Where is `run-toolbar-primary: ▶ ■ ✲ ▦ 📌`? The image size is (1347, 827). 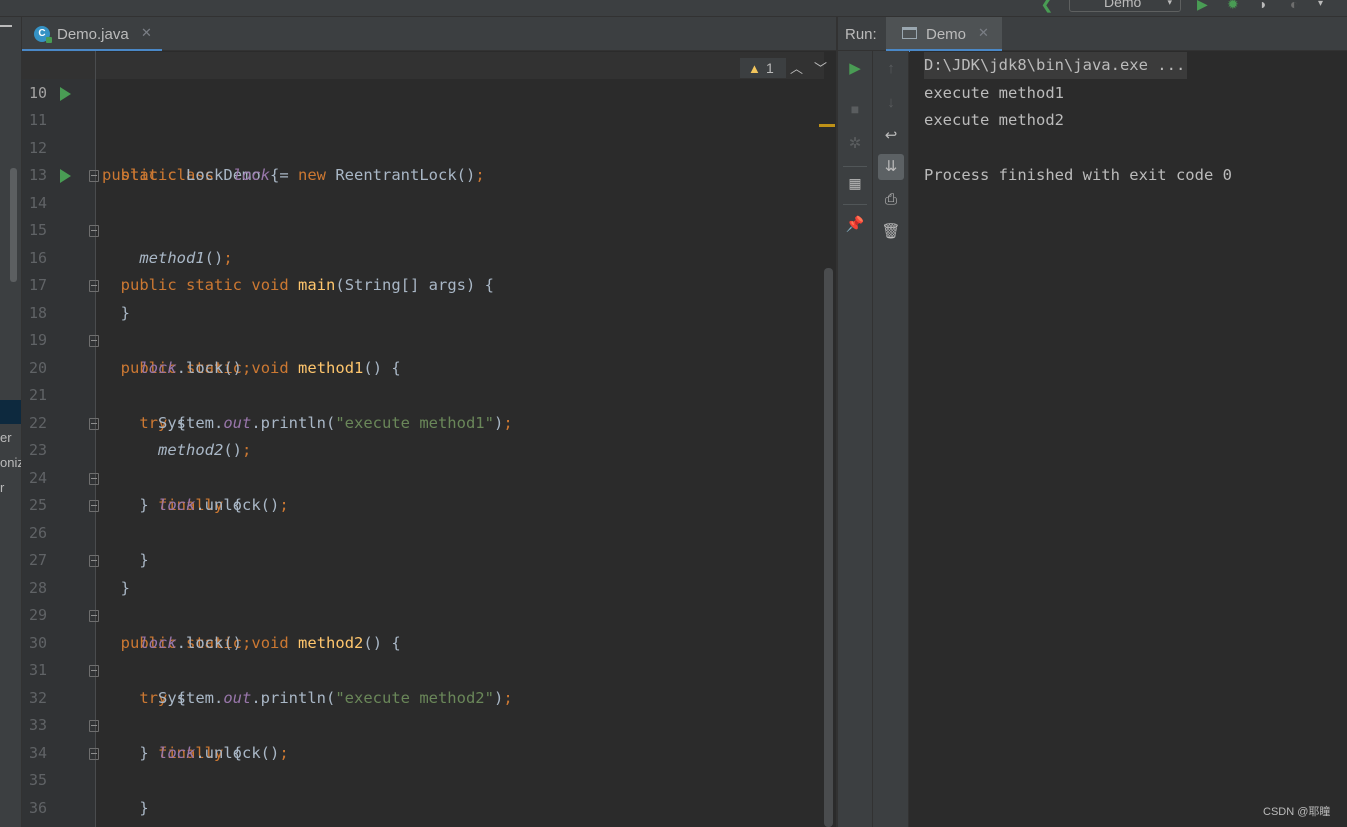
run-toolbar-primary: ▶ ■ ✲ ▦ 📌 is located at coordinates (855, 439).